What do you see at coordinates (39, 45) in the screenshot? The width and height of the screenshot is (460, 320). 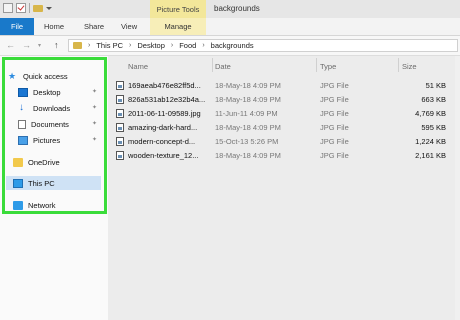 I see `chevron-down-icon: ▾` at bounding box center [39, 45].